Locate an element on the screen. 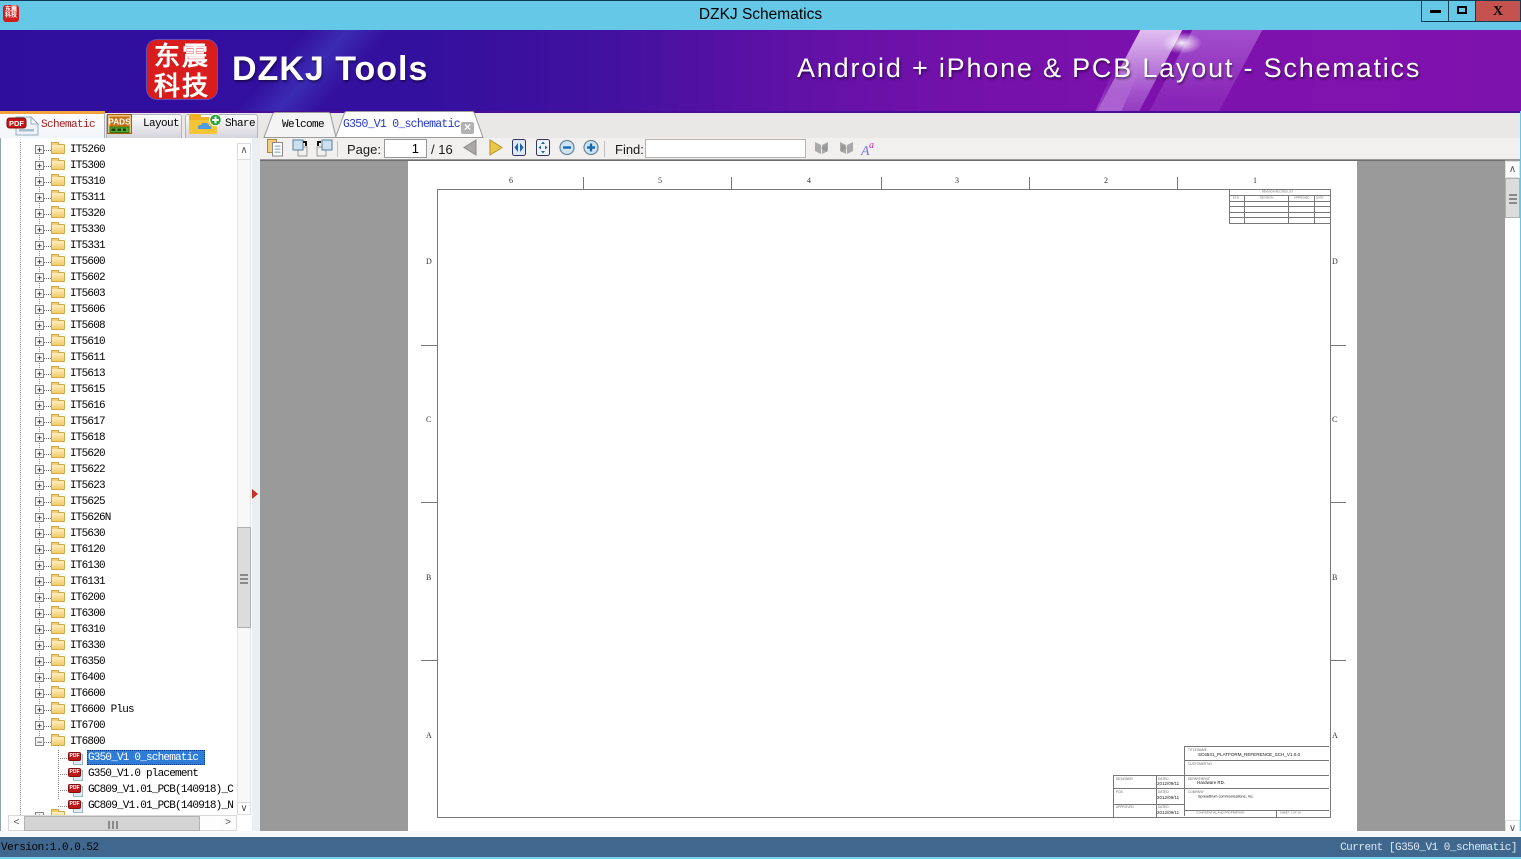 The image size is (1521, 859). svg-text: a is located at coordinates (871, 145).